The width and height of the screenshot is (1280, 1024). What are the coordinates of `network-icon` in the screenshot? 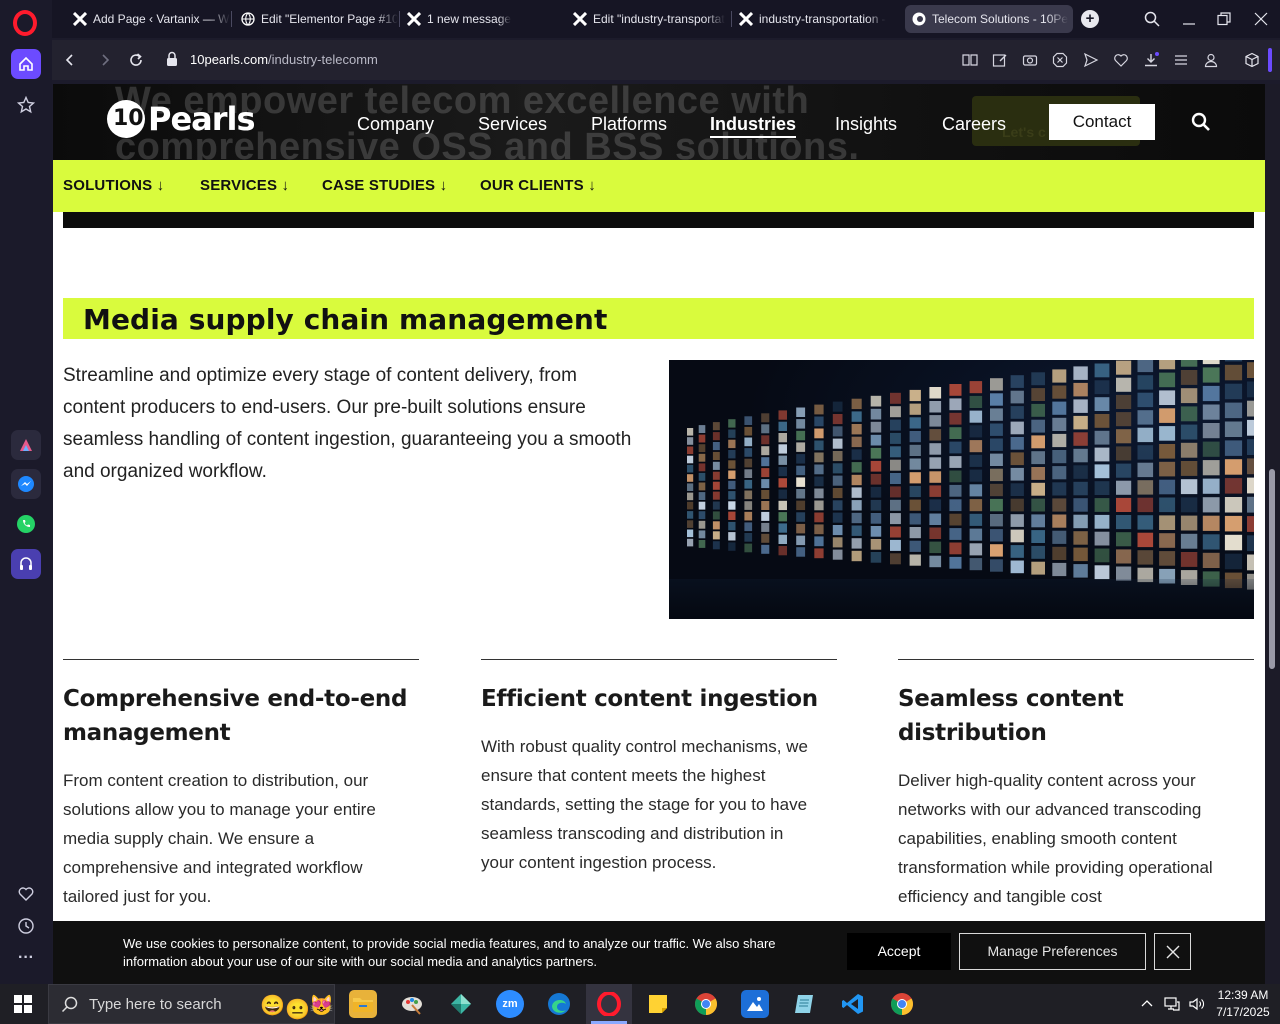 It's located at (1172, 1004).